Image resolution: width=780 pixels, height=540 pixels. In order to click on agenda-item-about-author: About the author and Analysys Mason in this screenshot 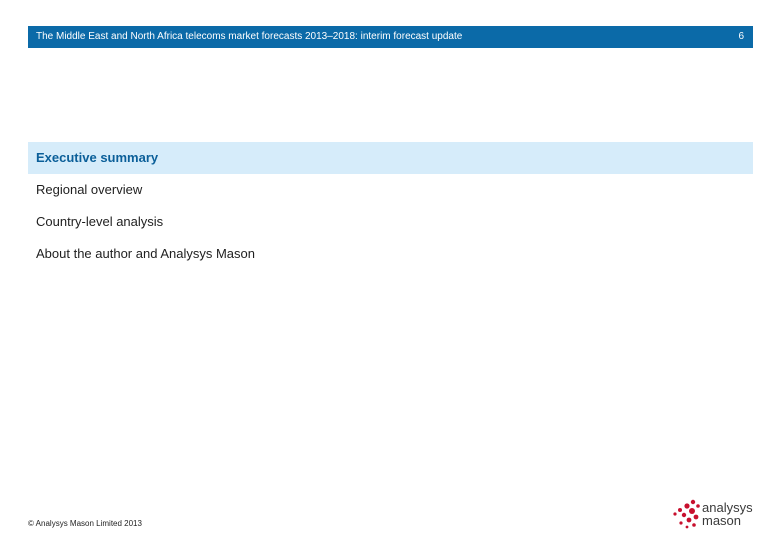, I will do `click(390, 254)`.